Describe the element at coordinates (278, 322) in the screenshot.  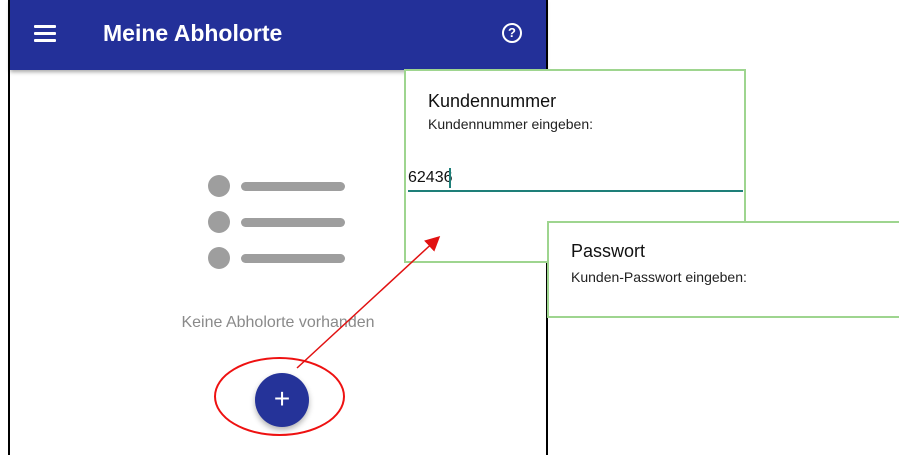
I see `empty-state-text: Keine Abholorte vorhanden` at that location.